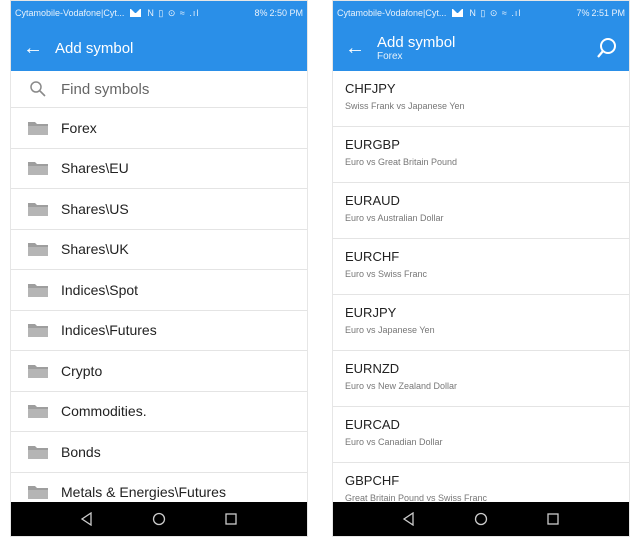  I want to click on symbol-item: EURNZD Euro vs New Zealand Dollar, so click(481, 379).